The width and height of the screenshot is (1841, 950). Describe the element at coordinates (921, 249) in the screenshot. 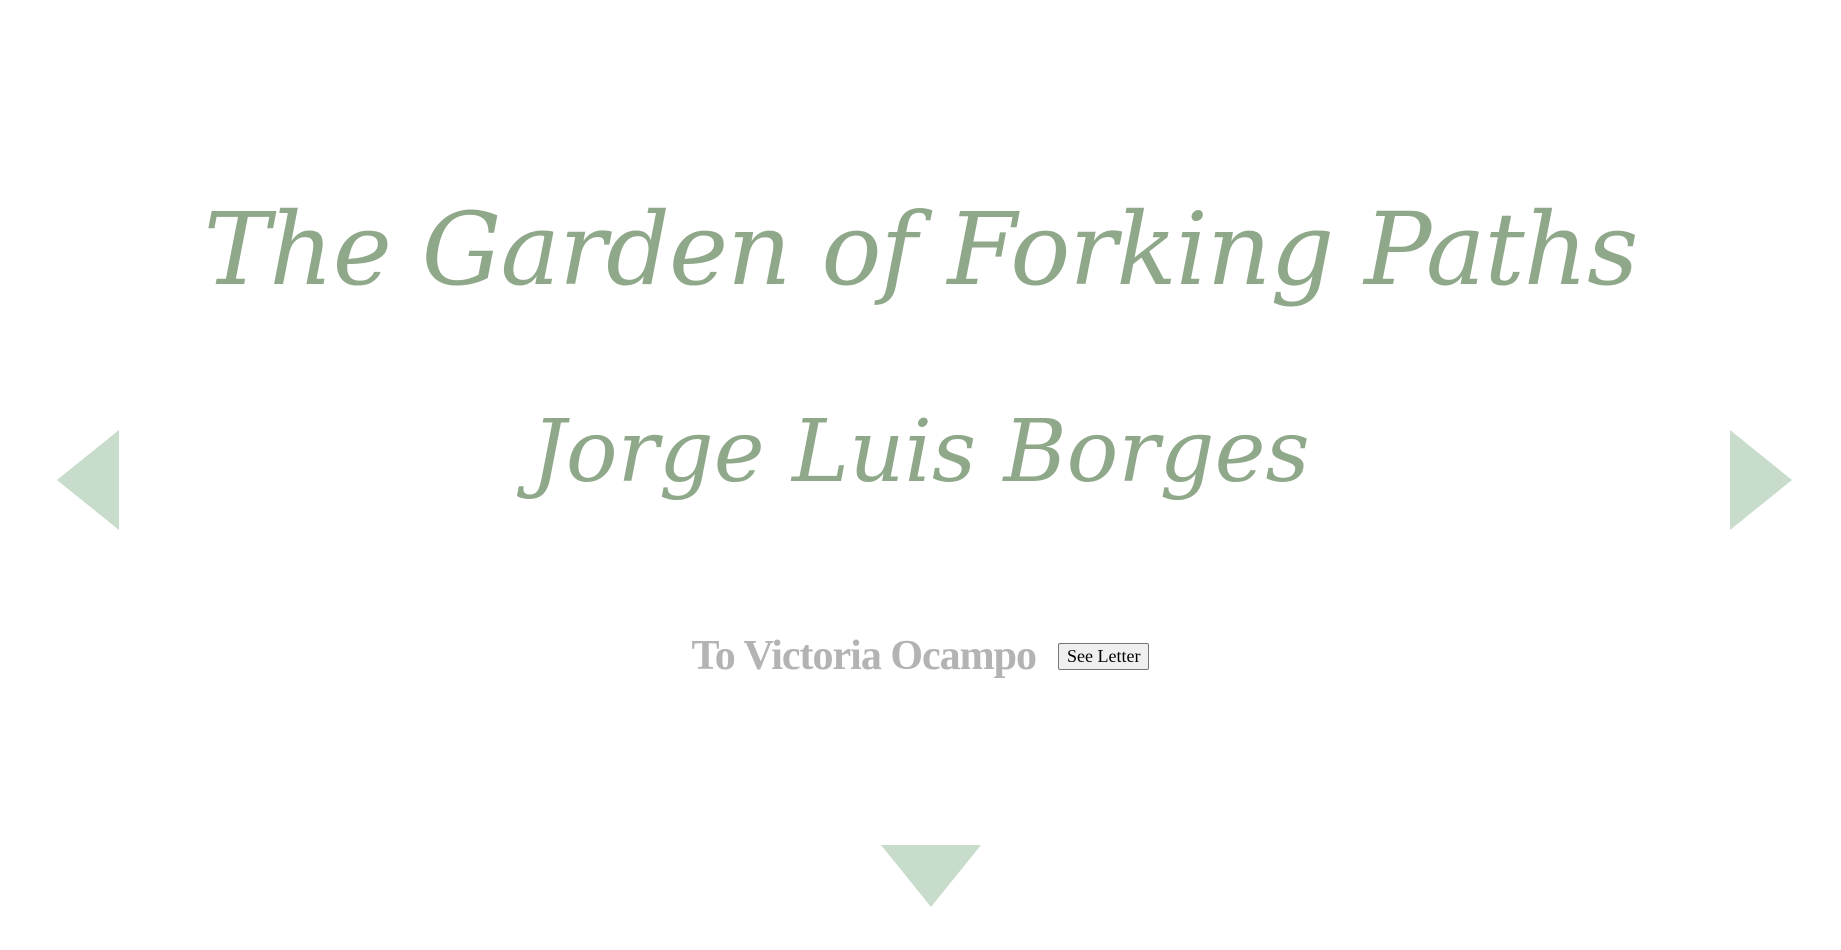

I see `book-title: The Garden of Forking Paths` at that location.